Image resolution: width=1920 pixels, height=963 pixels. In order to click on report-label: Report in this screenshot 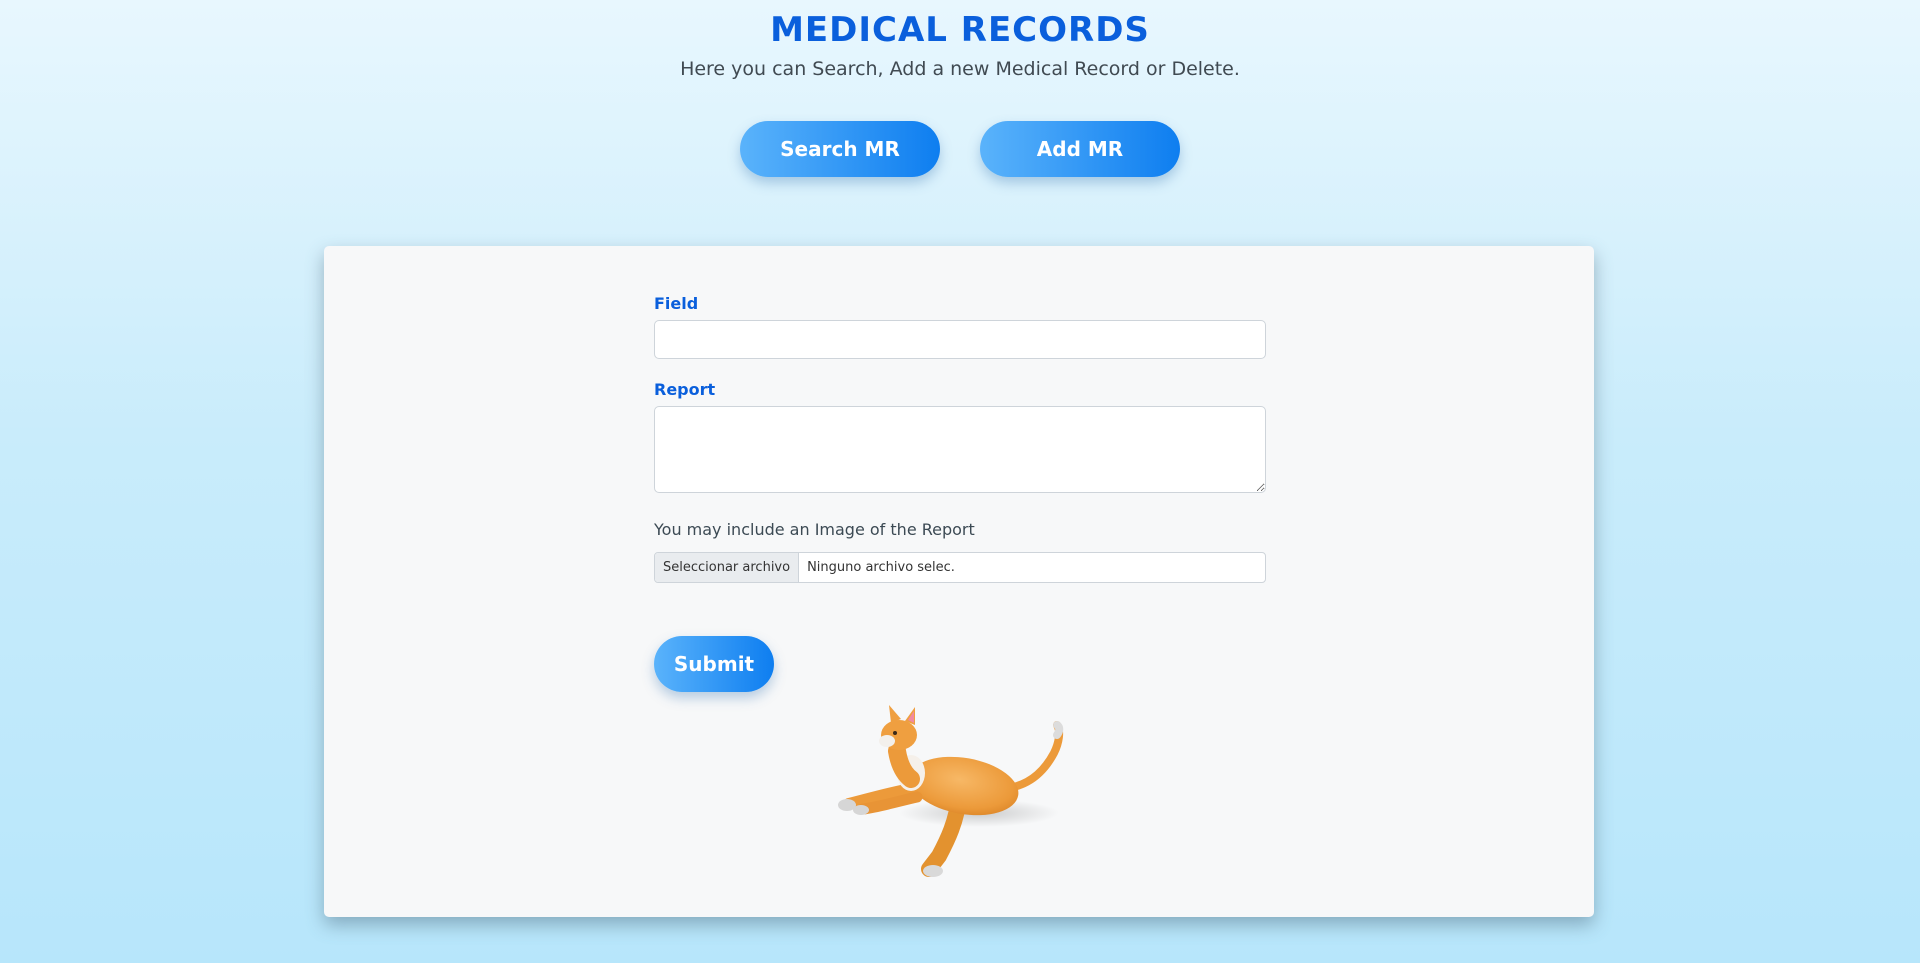, I will do `click(685, 389)`.